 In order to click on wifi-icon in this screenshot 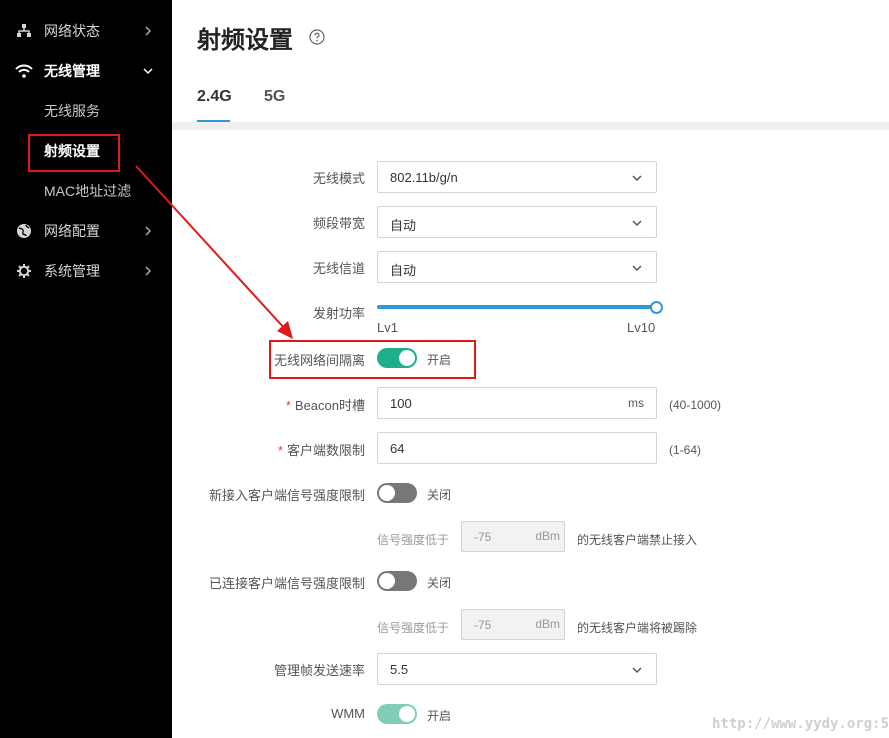, I will do `click(24, 71)`.